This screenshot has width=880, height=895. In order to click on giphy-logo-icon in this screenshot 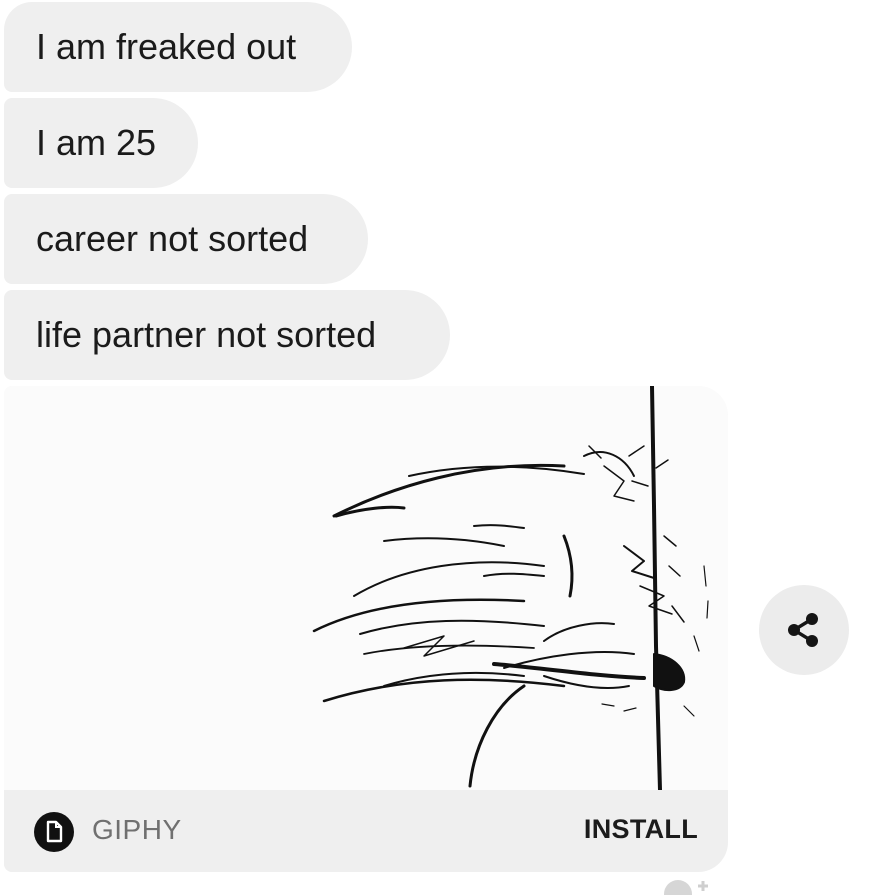, I will do `click(54, 832)`.